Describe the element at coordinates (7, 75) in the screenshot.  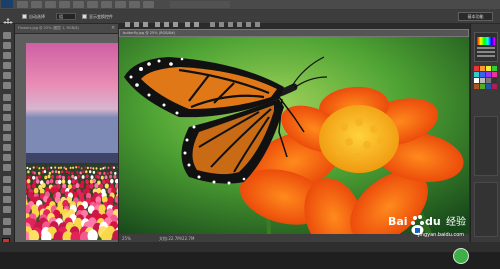
I see `crop-tool-icon` at that location.